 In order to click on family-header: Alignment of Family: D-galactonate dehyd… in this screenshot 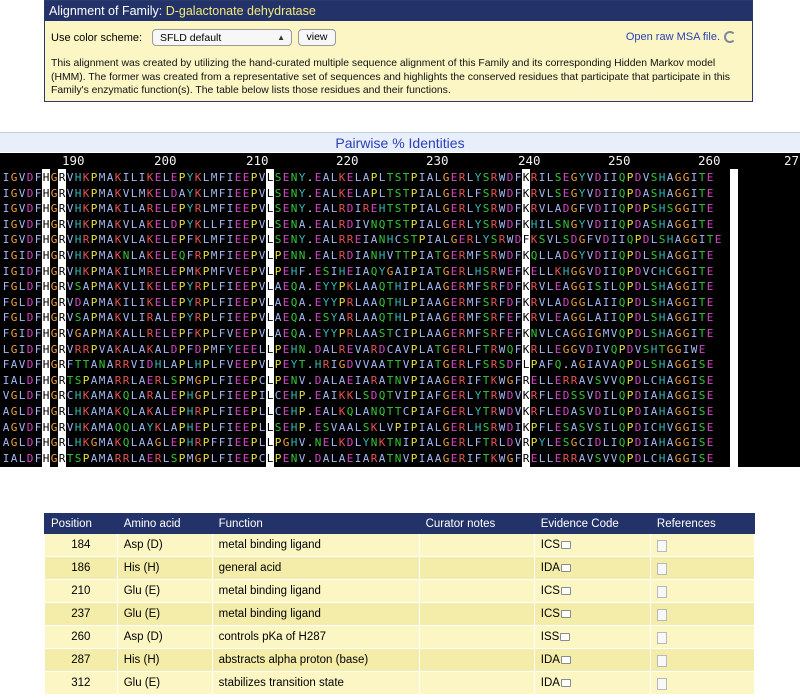, I will do `click(398, 11)`.